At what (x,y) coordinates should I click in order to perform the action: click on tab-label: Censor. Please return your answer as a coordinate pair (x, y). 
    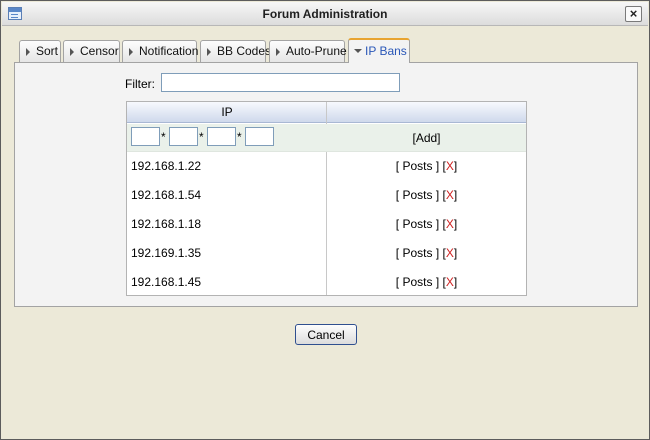
    Looking at the image, I should click on (99, 51).